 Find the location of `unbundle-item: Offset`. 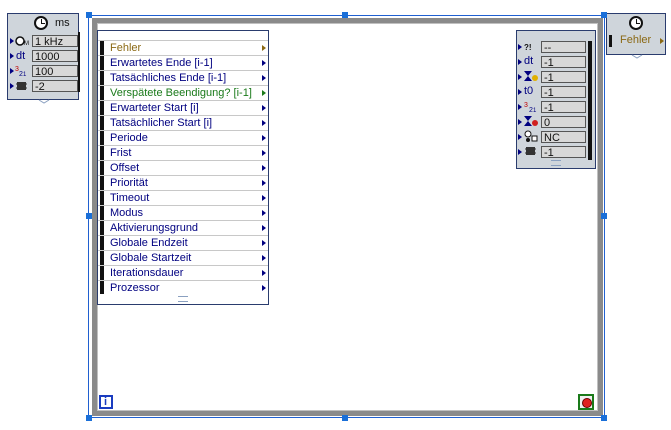

unbundle-item: Offset is located at coordinates (183, 167).